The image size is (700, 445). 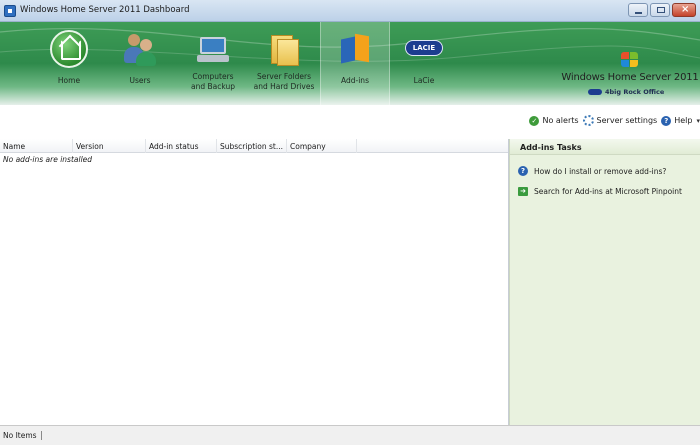 What do you see at coordinates (608, 191) in the screenshot?
I see `task-label: Search for Add-ins at Microsoft Pinpoint` at bounding box center [608, 191].